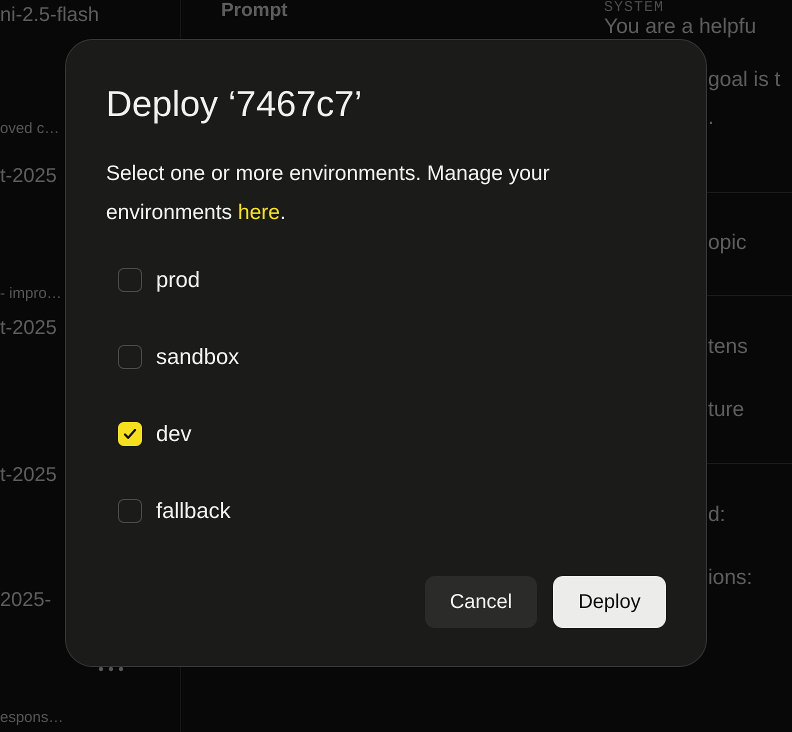  What do you see at coordinates (328, 193) in the screenshot?
I see `dialog-description: Select one or more environments. Manage your environments here.` at bounding box center [328, 193].